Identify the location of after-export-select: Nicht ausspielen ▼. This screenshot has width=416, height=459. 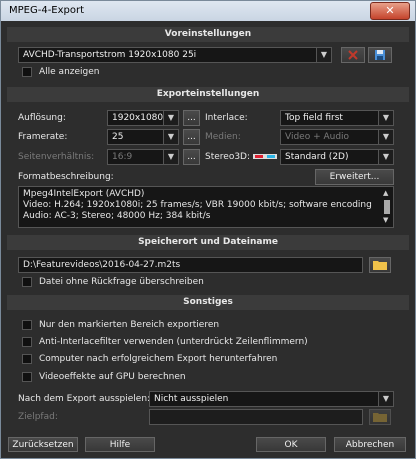
(271, 399).